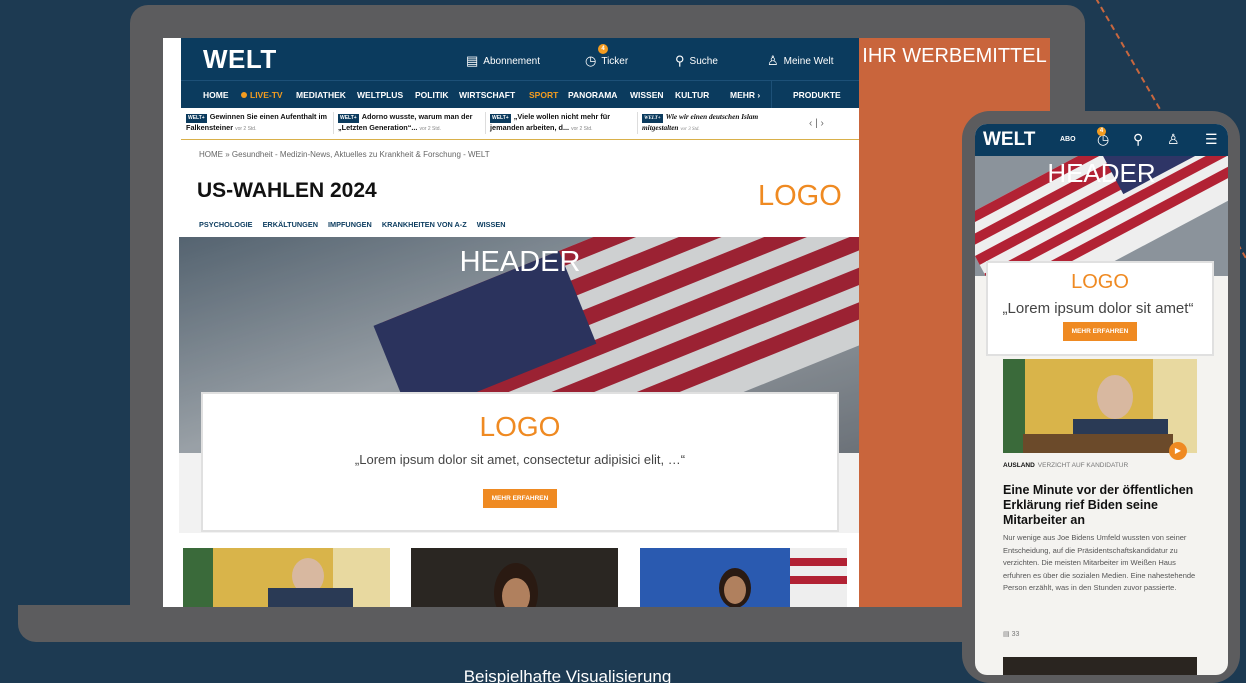 This screenshot has width=1246, height=683. I want to click on nav-produkte: PRODUKTE, so click(817, 95).